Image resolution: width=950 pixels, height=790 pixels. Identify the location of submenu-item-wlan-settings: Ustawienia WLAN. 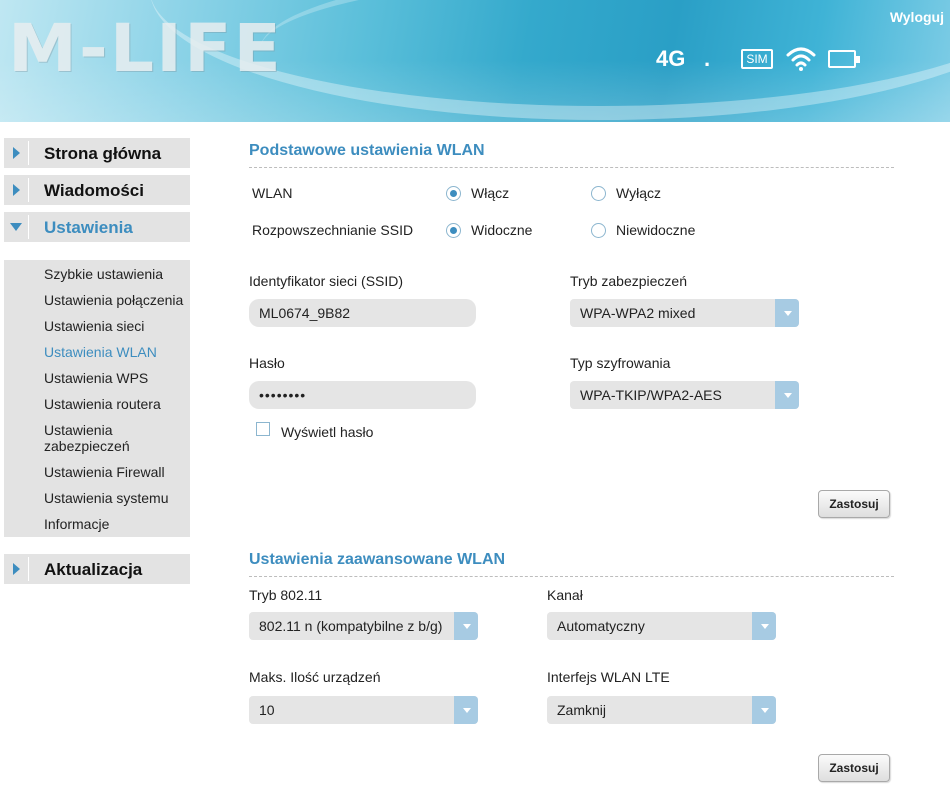
(100, 352).